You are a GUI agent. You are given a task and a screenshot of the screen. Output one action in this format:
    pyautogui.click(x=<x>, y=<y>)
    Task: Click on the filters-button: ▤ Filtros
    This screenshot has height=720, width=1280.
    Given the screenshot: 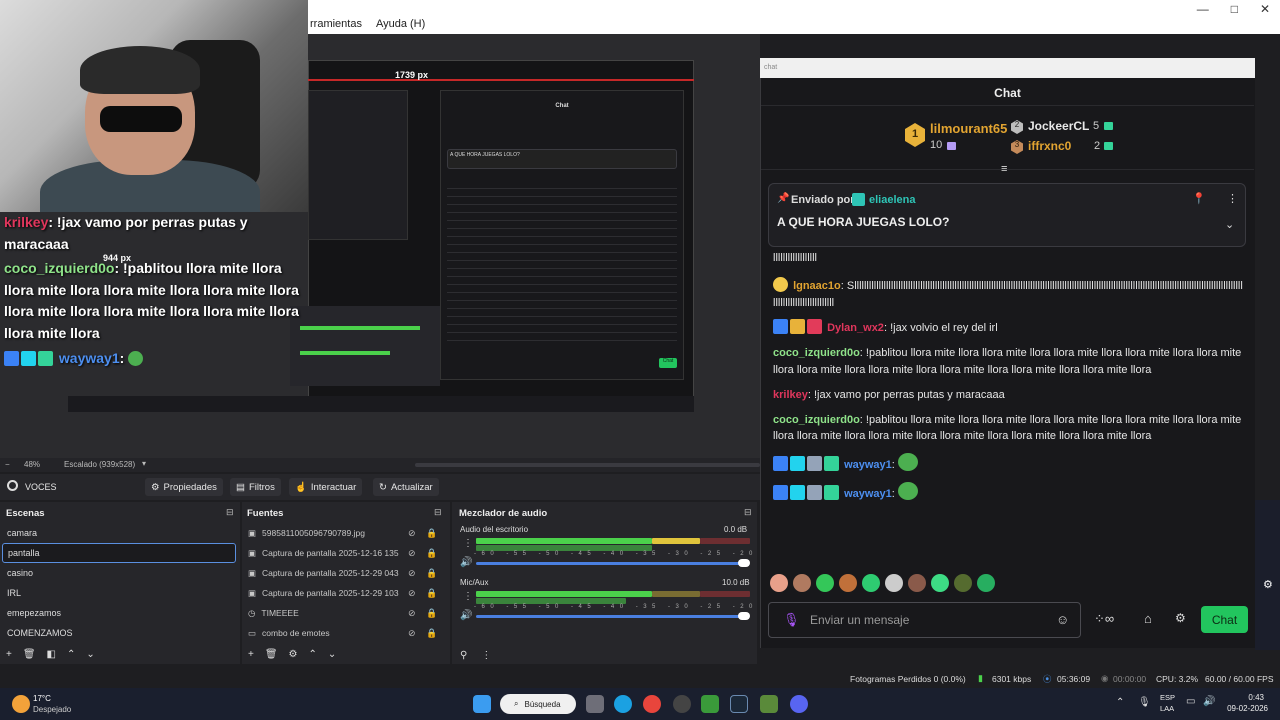 What is the action you would take?
    pyautogui.click(x=255, y=487)
    